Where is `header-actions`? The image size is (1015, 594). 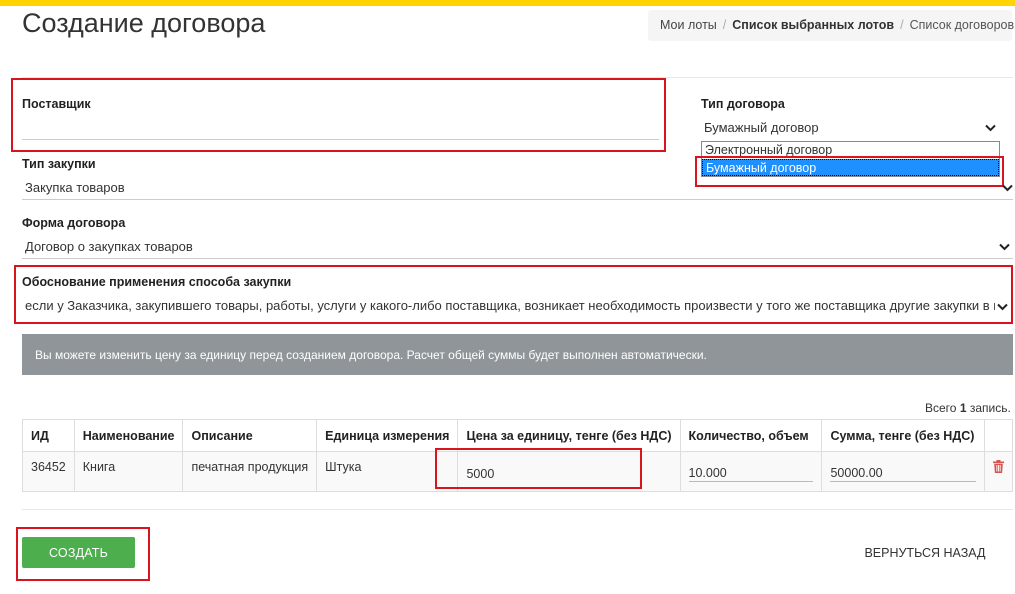
header-actions is located at coordinates (998, 435).